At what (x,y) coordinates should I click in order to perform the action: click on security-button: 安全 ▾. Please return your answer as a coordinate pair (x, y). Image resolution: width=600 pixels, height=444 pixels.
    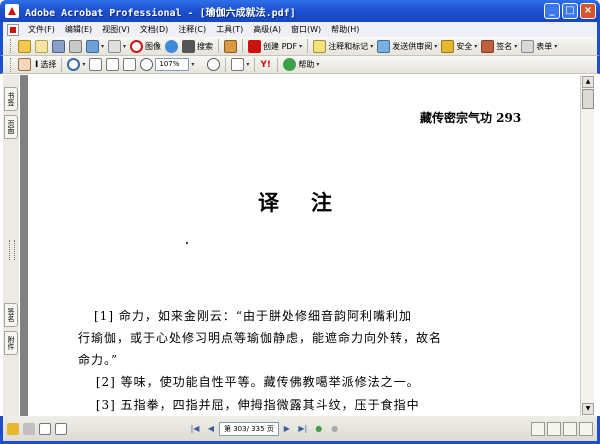
    Looking at the image, I should click on (459, 46).